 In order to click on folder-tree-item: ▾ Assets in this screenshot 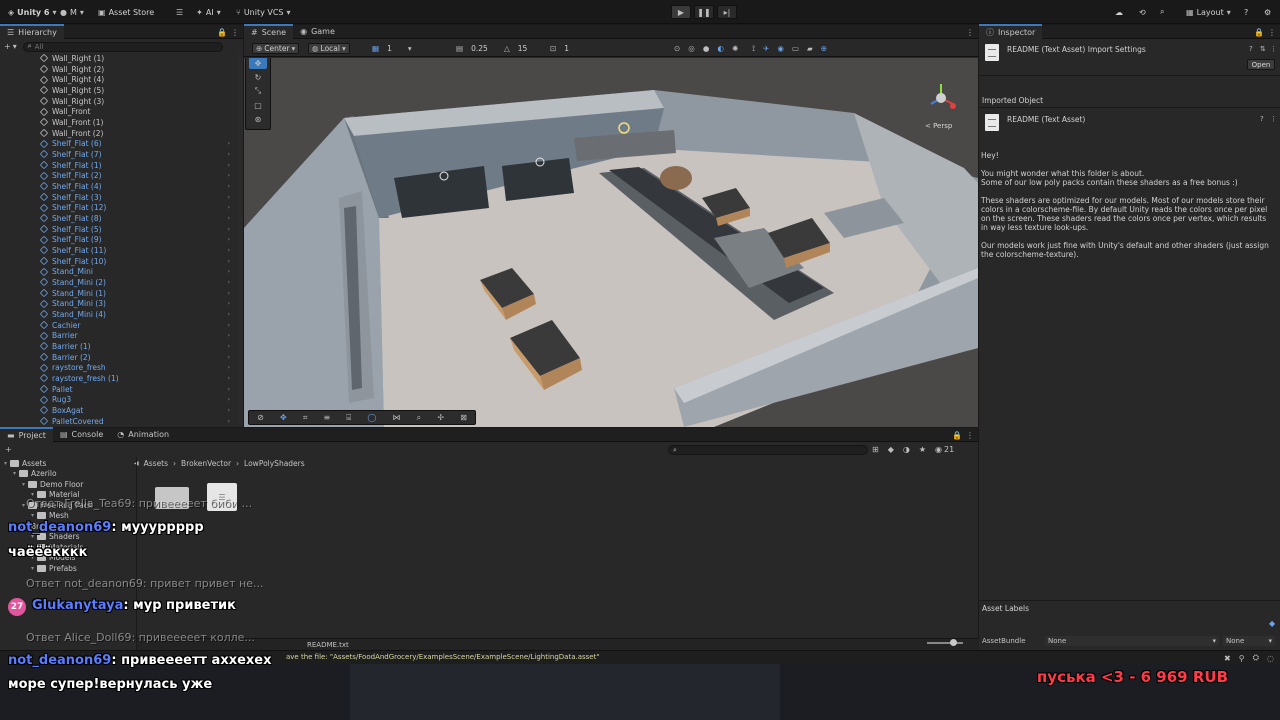, I will do `click(25, 463)`.